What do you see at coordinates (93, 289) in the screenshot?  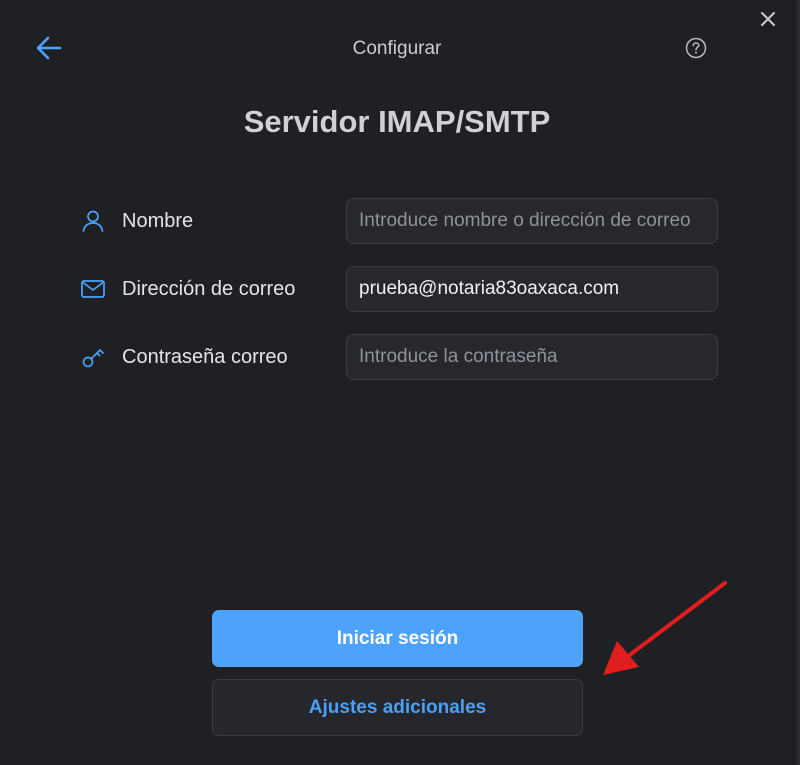 I see `envelope-icon` at bounding box center [93, 289].